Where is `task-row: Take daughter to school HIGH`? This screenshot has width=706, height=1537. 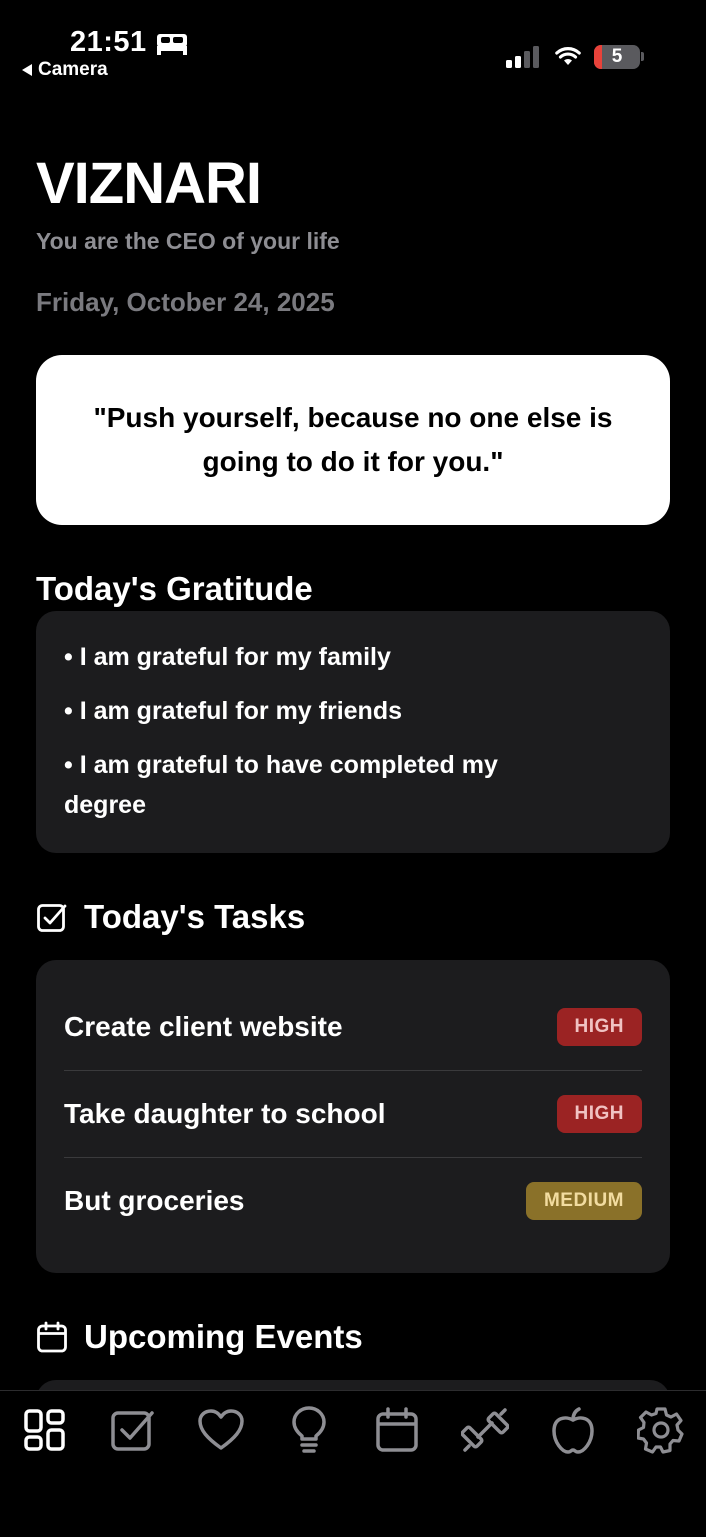 task-row: Take daughter to school HIGH is located at coordinates (353, 1114).